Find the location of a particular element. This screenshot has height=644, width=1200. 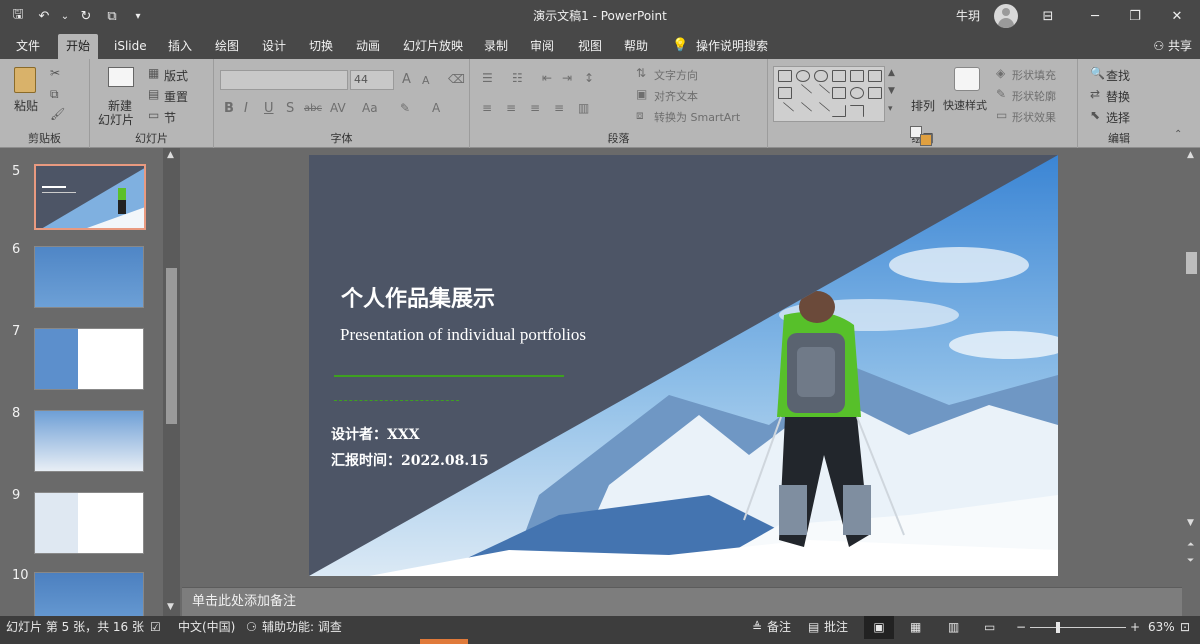

designer-text: 设计者：XXX is located at coordinates (375, 434).